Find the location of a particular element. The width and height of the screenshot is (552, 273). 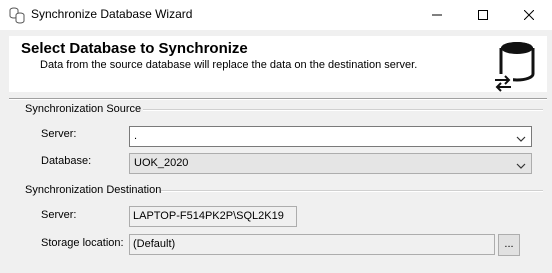

destination-server-value: LAPTOP-F514PK2P\SQL2K19 is located at coordinates (208, 216).